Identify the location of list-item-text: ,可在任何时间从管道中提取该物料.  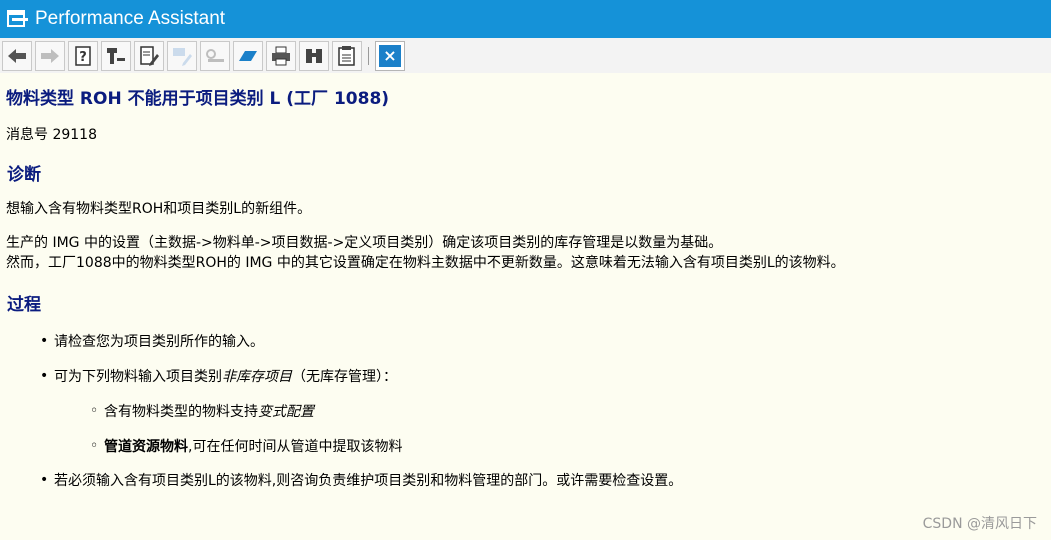
(295, 447).